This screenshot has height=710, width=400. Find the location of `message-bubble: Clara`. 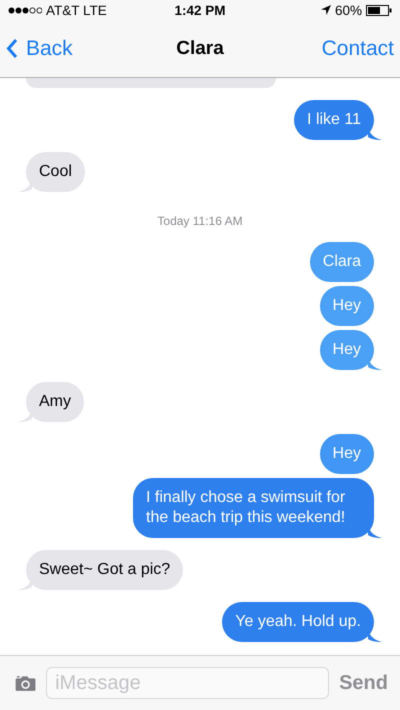

message-bubble: Clara is located at coordinates (342, 262).